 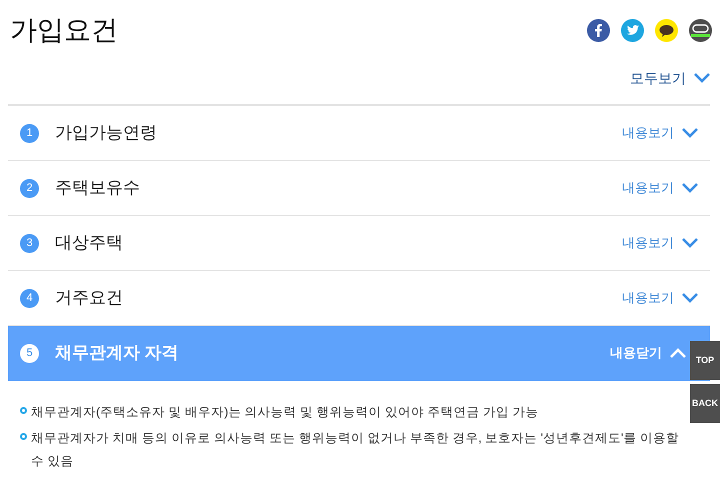 I want to click on float-button: TOP, so click(x=705, y=360).